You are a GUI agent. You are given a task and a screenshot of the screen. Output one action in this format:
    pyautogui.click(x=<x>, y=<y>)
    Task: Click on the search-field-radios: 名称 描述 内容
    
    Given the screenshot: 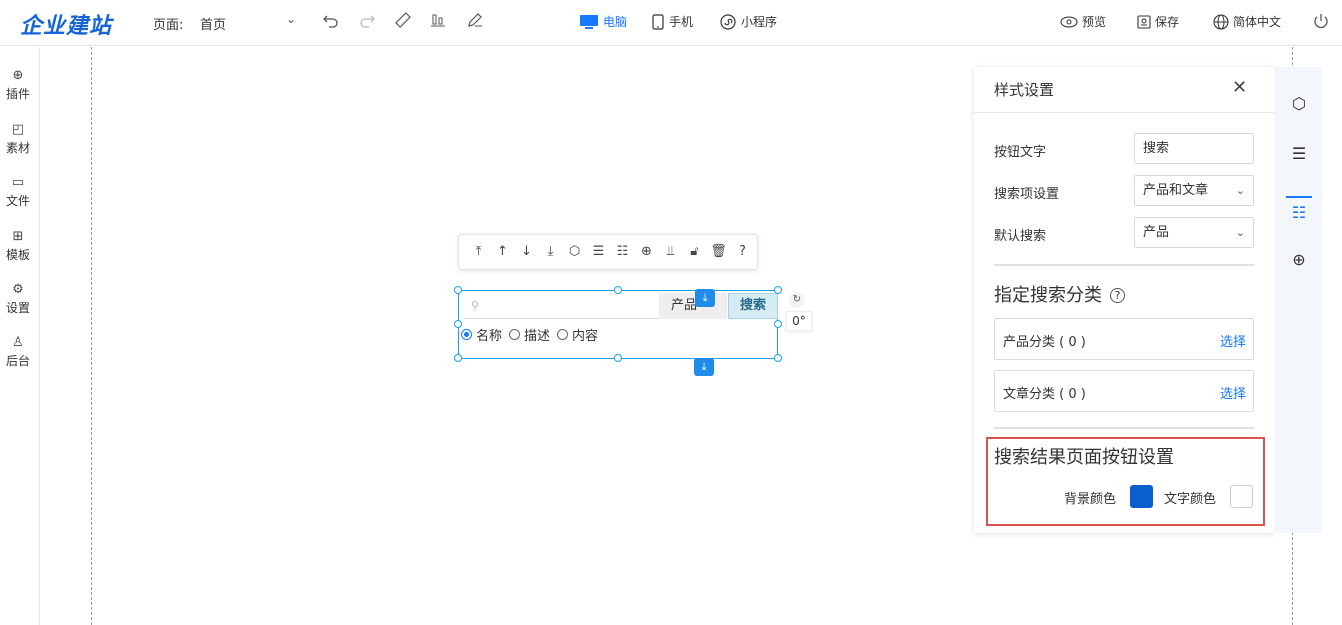 What is the action you would take?
    pyautogui.click(x=529, y=334)
    